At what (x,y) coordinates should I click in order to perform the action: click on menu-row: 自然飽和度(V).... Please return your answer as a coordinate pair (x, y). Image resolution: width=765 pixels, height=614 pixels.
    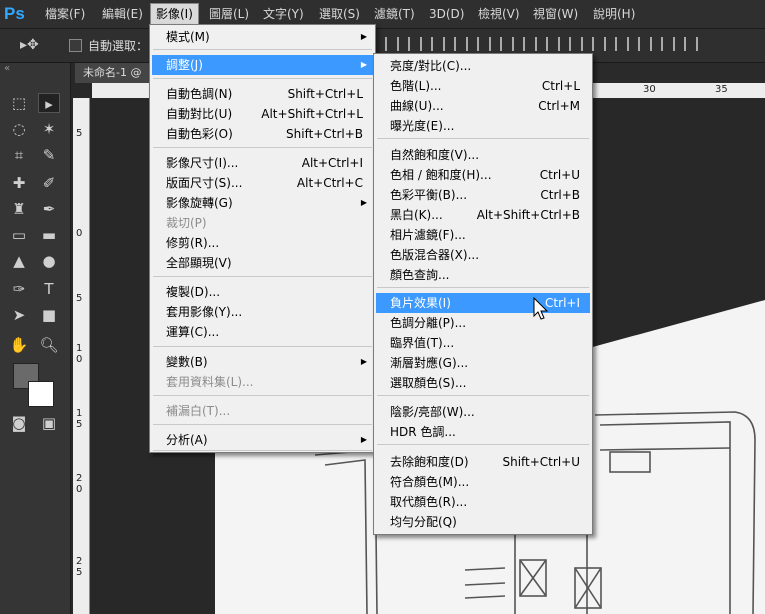
    Looking at the image, I should click on (483, 155).